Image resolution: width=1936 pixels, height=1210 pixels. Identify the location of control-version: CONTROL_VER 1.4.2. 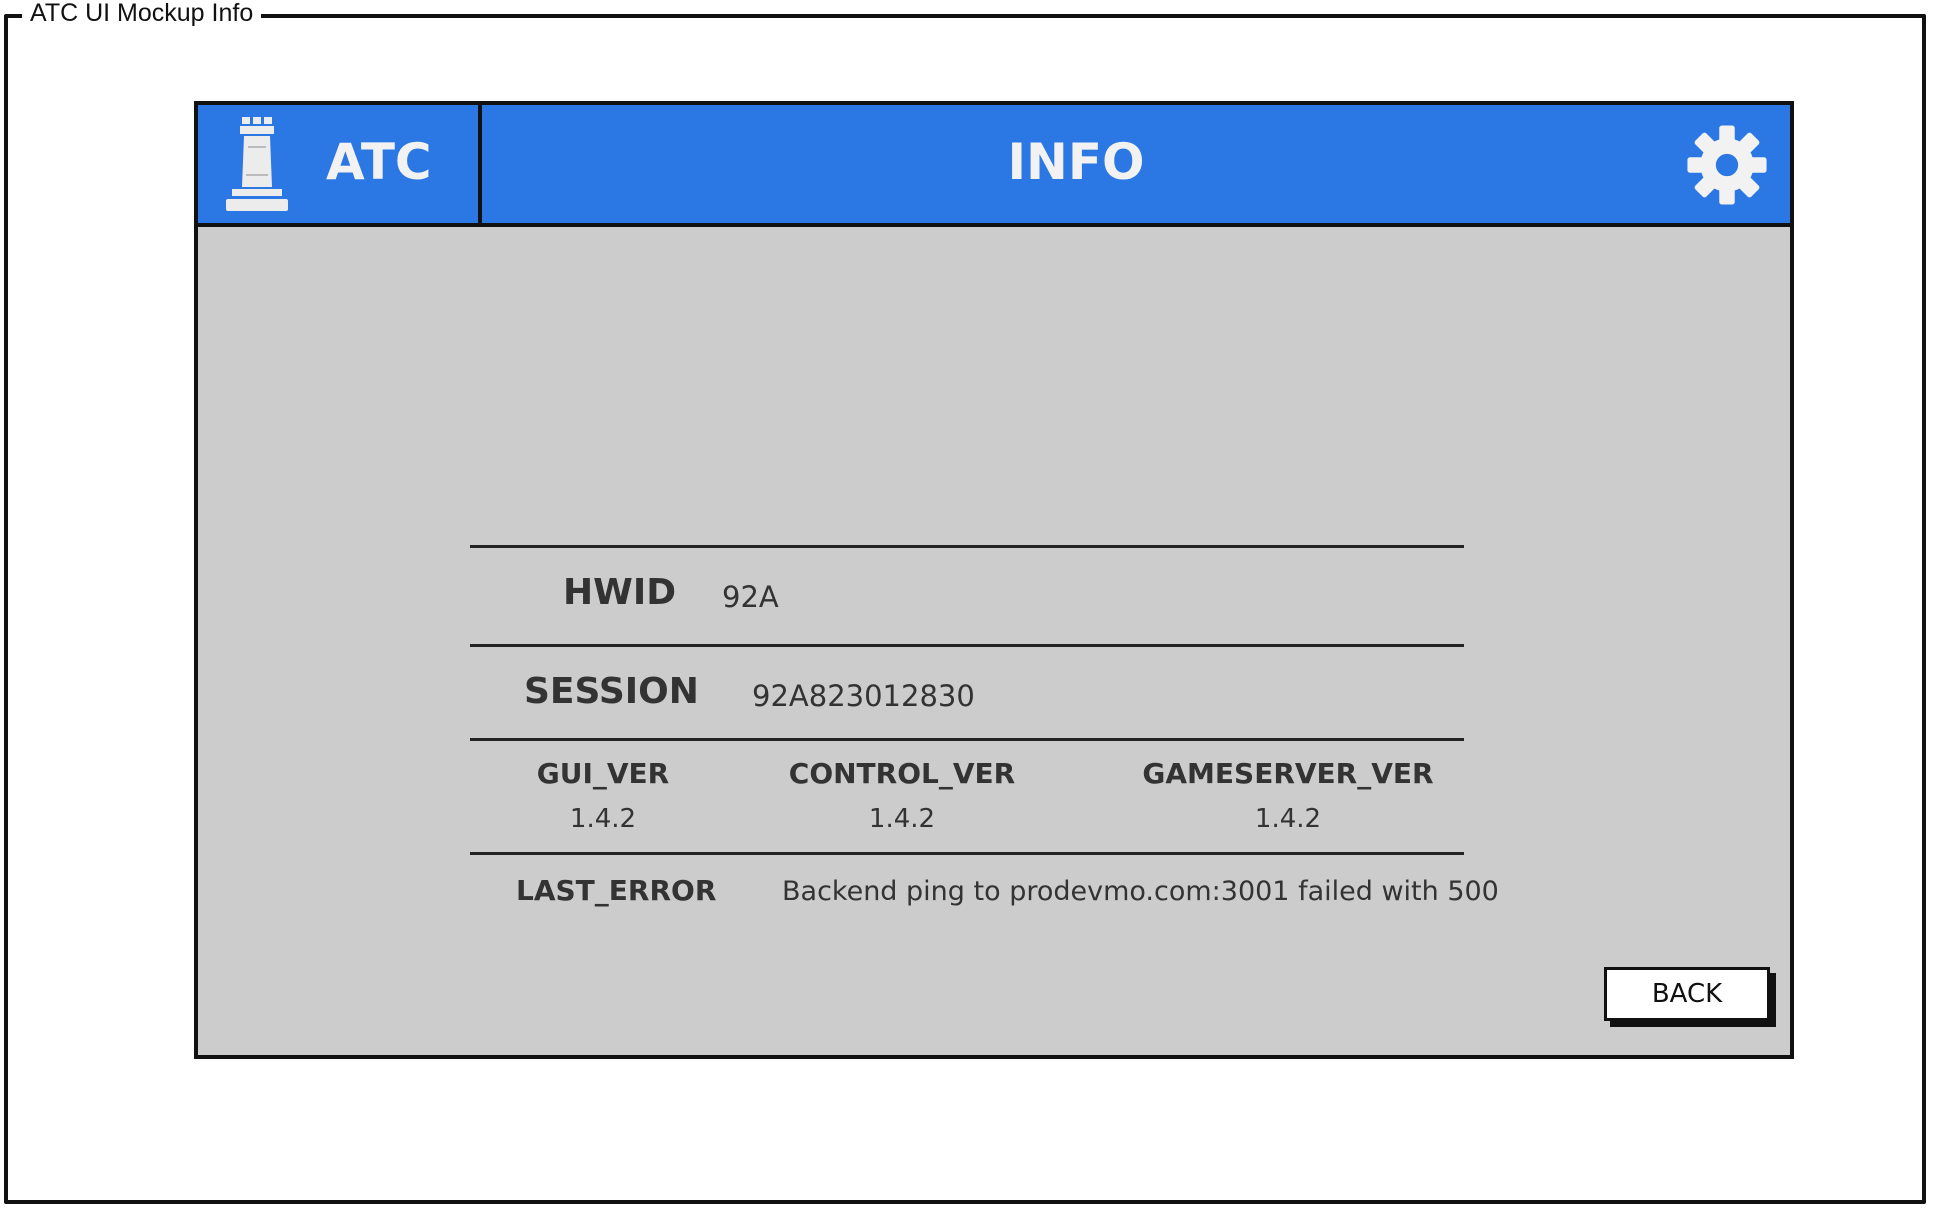
(902, 796).